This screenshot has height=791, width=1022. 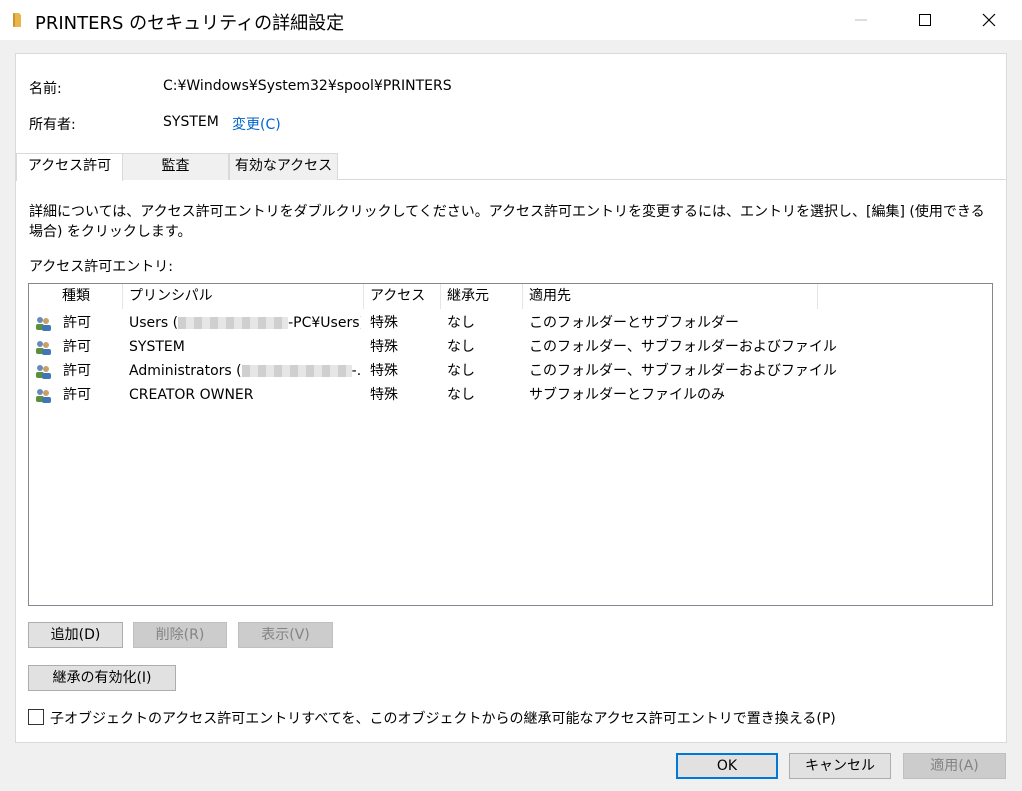 What do you see at coordinates (511, 167) in the screenshot?
I see `tab-strip: アクセス許可 監査 有効なアクセス` at bounding box center [511, 167].